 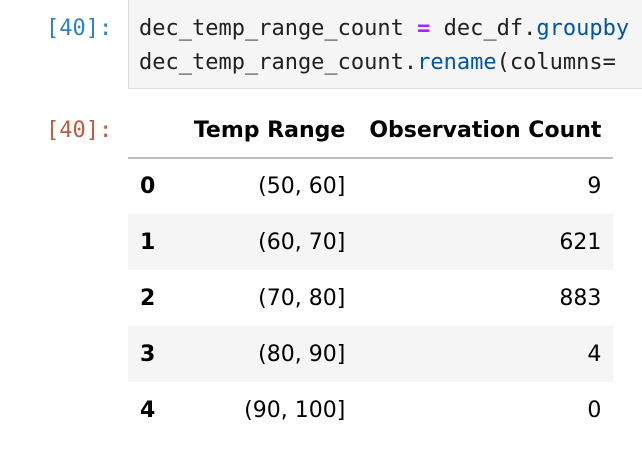 What do you see at coordinates (370, 410) in the screenshot?
I see `table-row: 4 (90, 100] 0` at bounding box center [370, 410].